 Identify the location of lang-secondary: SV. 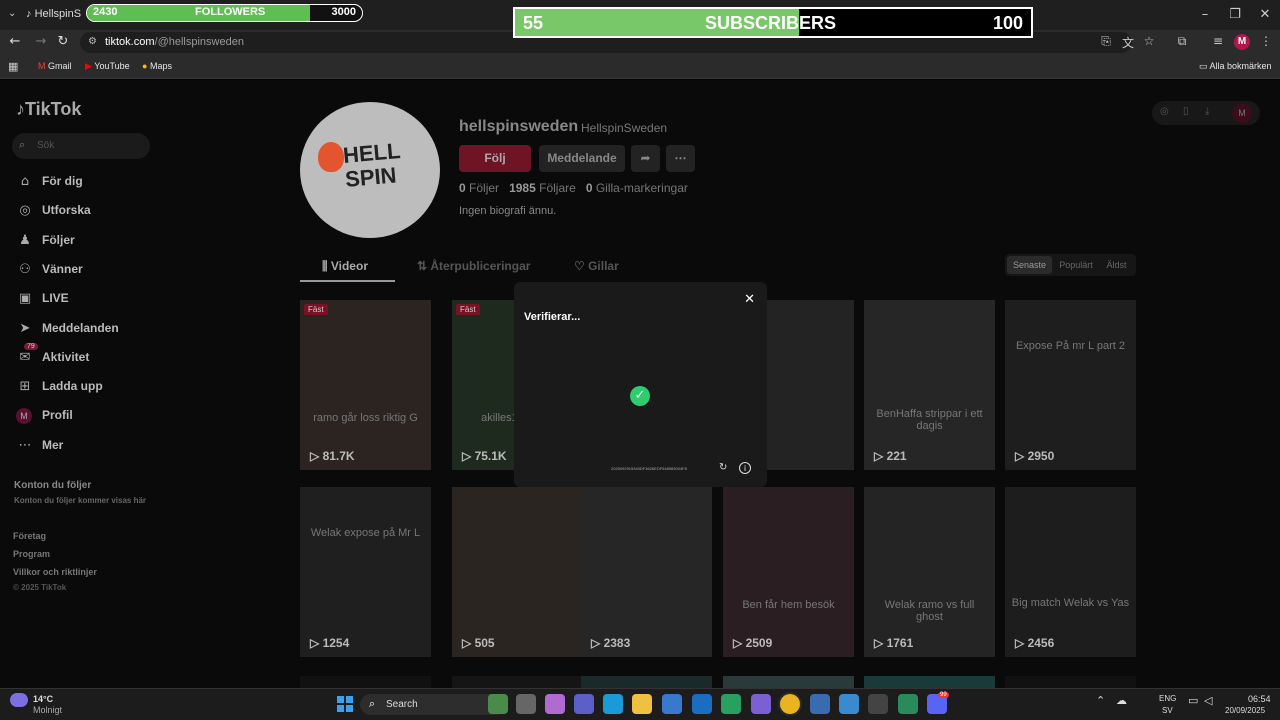
(1167, 710).